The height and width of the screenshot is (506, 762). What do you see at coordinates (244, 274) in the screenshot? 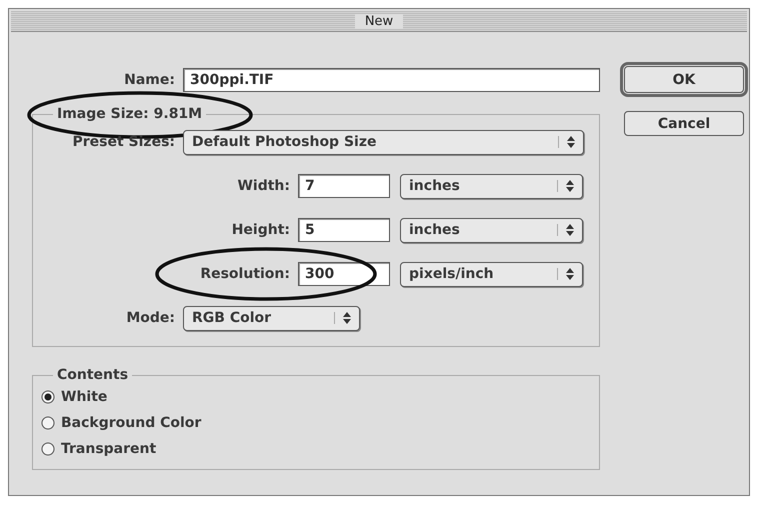
I see `field-label: Resolution:` at bounding box center [244, 274].